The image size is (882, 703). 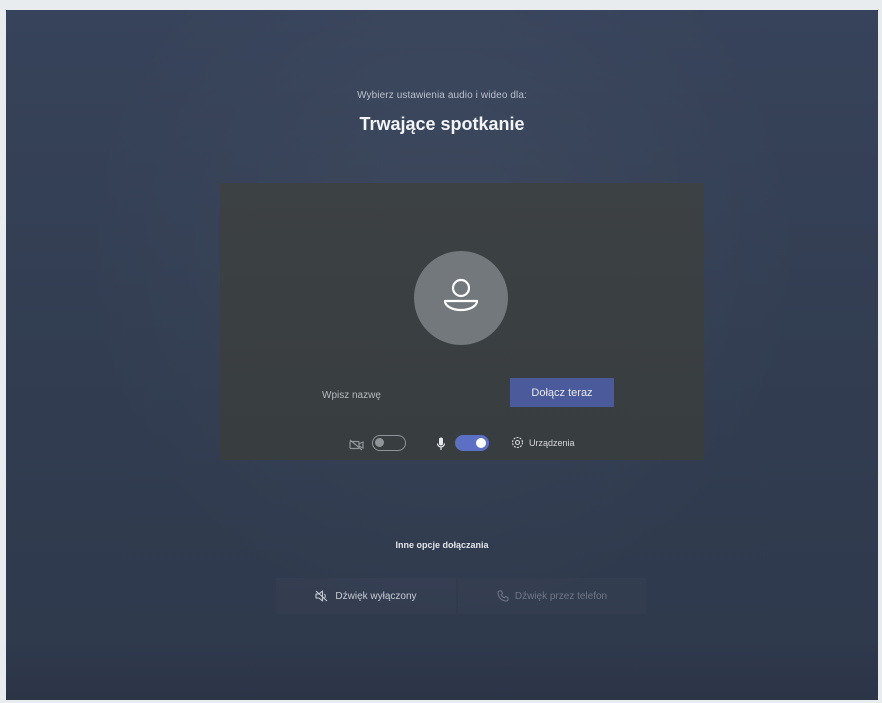 What do you see at coordinates (357, 447) in the screenshot?
I see `camera-off-icon` at bounding box center [357, 447].